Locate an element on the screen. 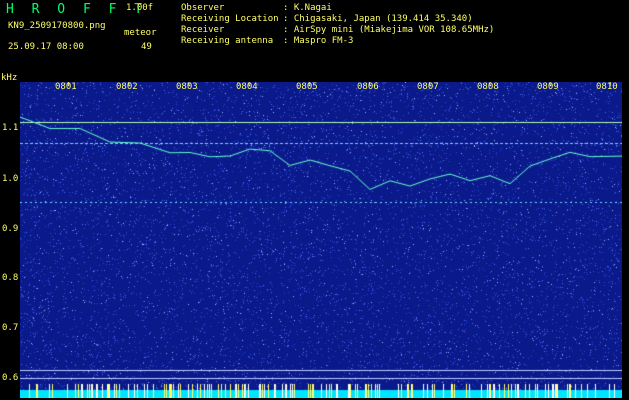 This screenshot has width=629, height=400. y-tick-label: 0.7 is located at coordinates (10, 328).